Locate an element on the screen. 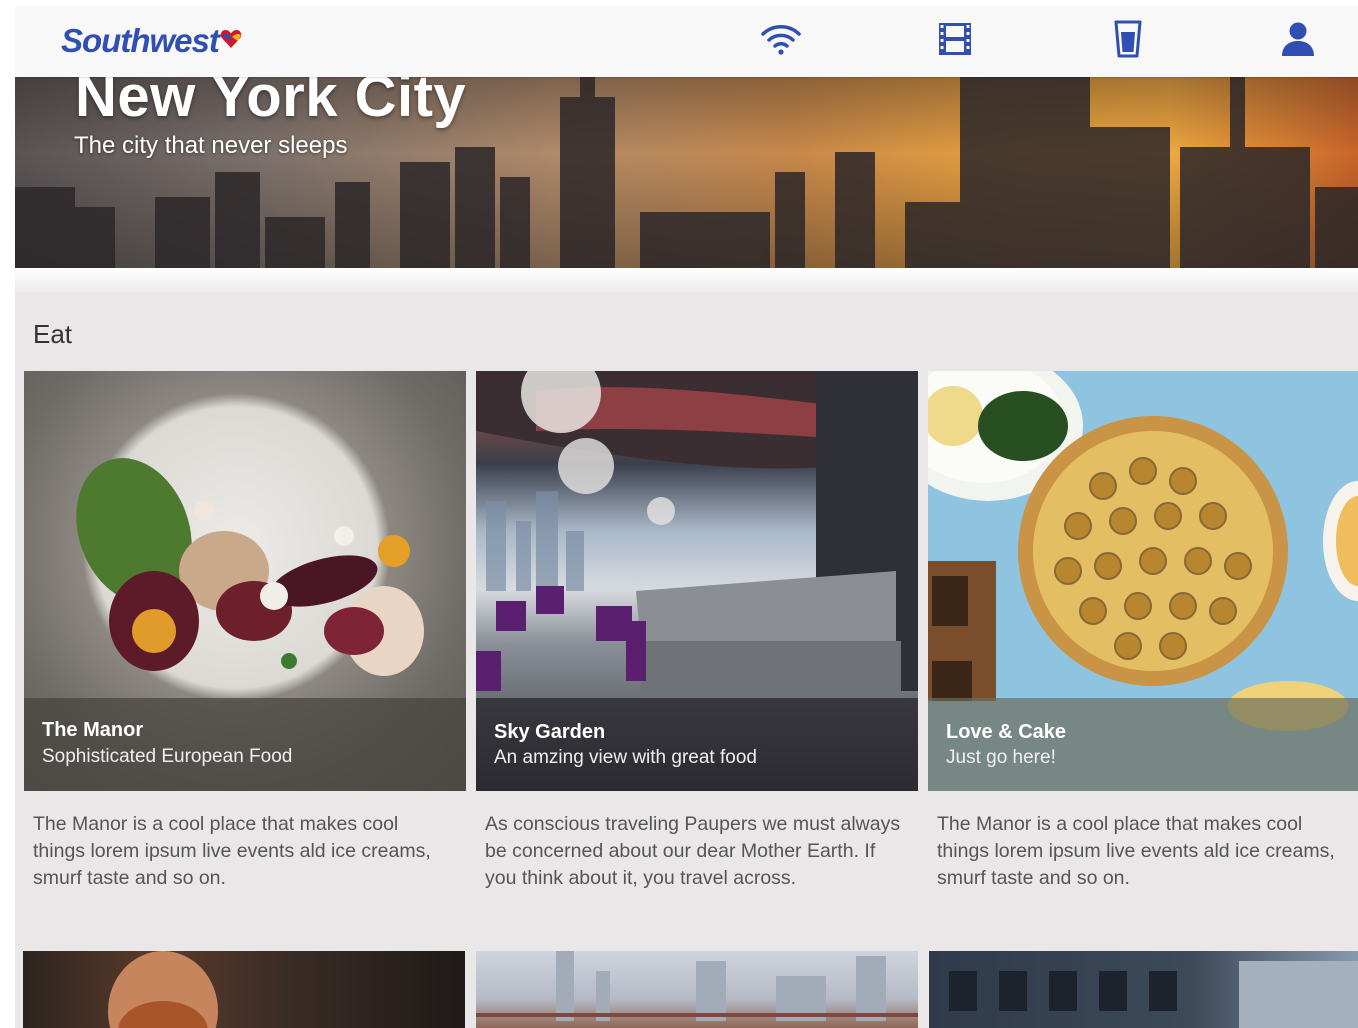 The width and height of the screenshot is (1358, 1028). southwest-logo: Southwest is located at coordinates (151, 41).